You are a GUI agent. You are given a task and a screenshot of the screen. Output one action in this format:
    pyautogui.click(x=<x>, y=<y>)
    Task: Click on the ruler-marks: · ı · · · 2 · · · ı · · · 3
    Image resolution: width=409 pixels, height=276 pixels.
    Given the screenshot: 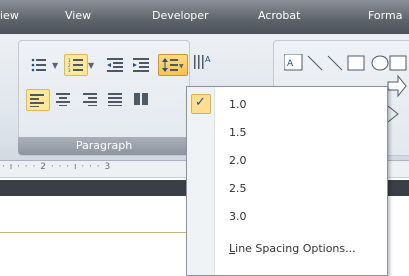 What is the action you would take?
    pyautogui.click(x=57, y=167)
    